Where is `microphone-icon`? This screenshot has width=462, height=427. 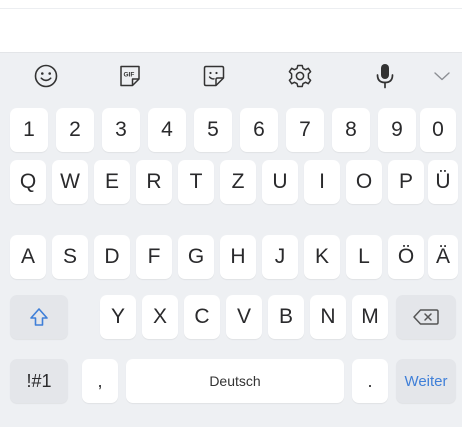 microphone-icon is located at coordinates (385, 76).